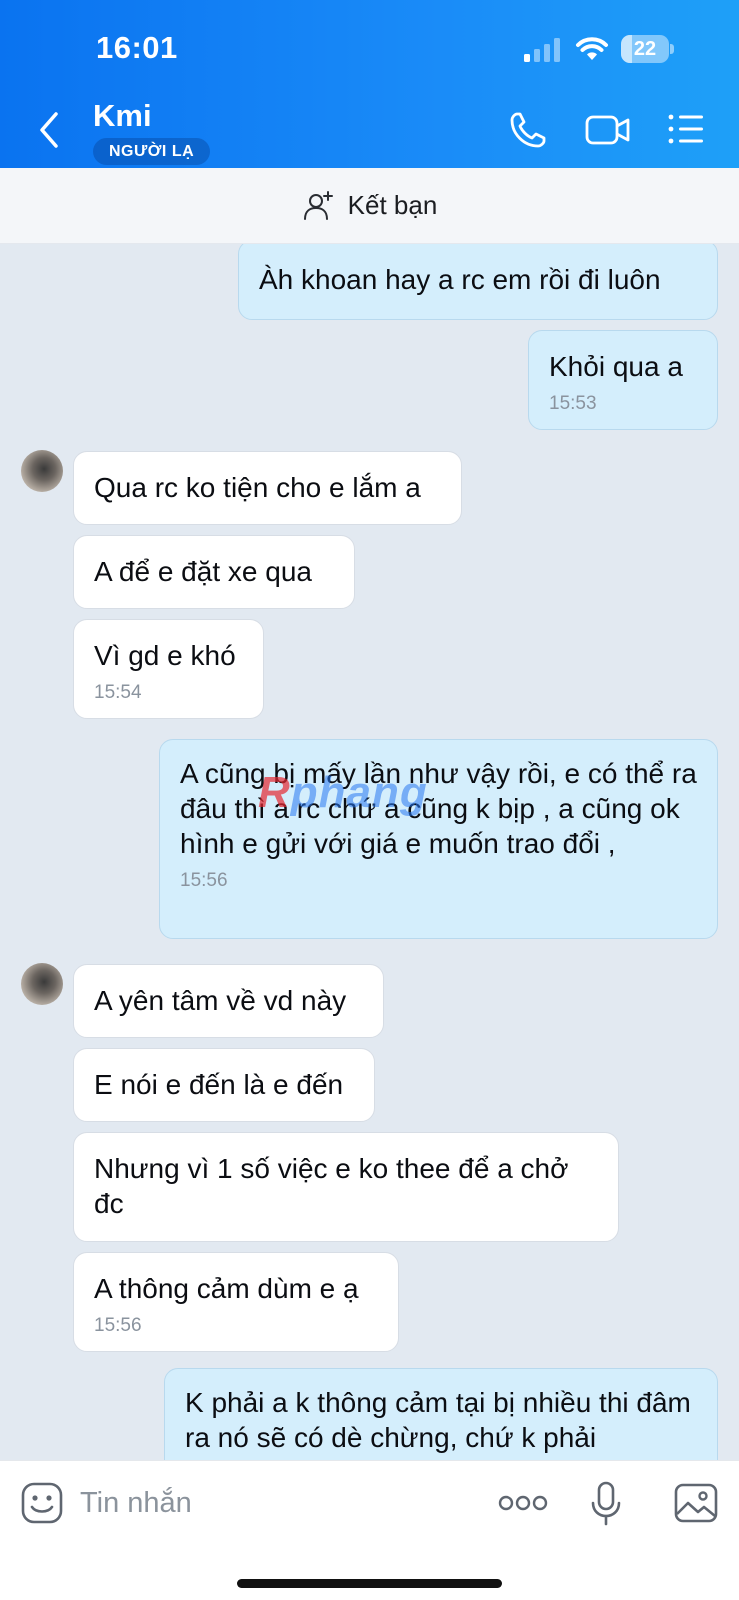 The width and height of the screenshot is (739, 1600). I want to click on message-input-bar, so click(369, 1530).